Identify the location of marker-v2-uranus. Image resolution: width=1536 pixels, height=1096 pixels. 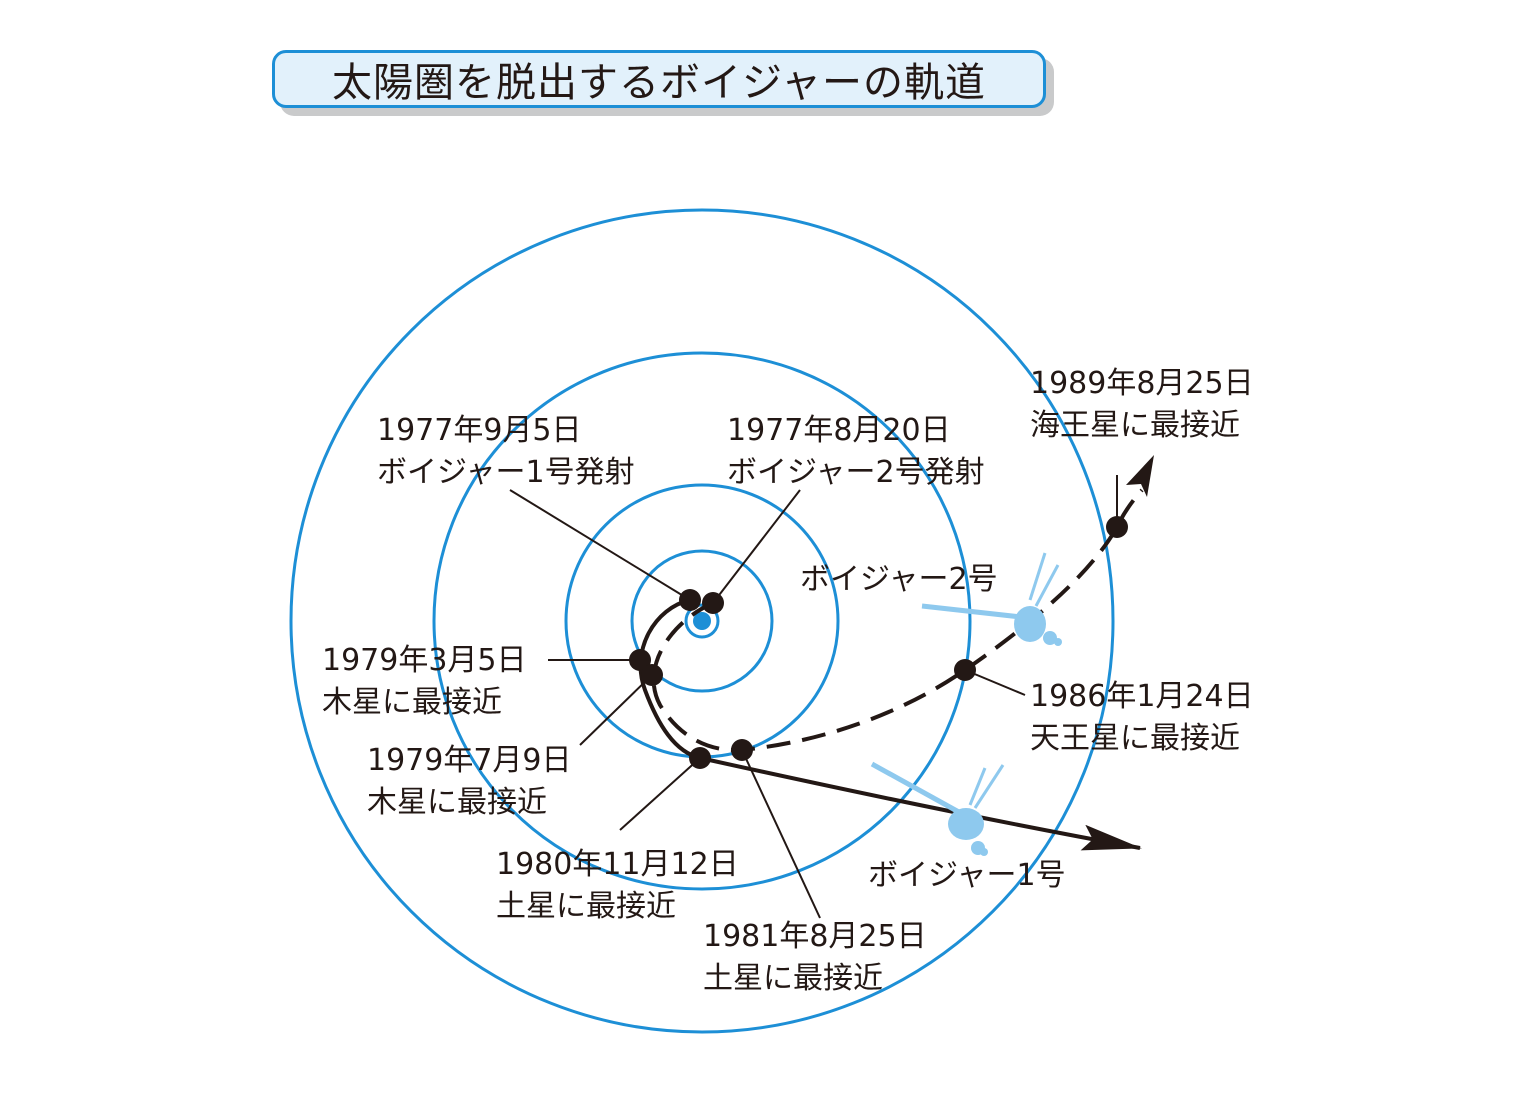
(965, 670).